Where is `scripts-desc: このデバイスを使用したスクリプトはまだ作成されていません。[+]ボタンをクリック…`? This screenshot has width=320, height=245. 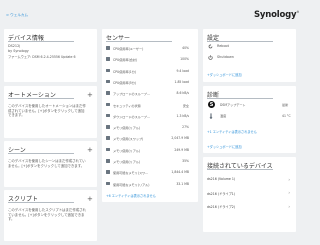 scripts-desc: このデバイスを使用したスクリプトはまだ作成されていません。[+]ボタンをクリック… is located at coordinates (47, 215).